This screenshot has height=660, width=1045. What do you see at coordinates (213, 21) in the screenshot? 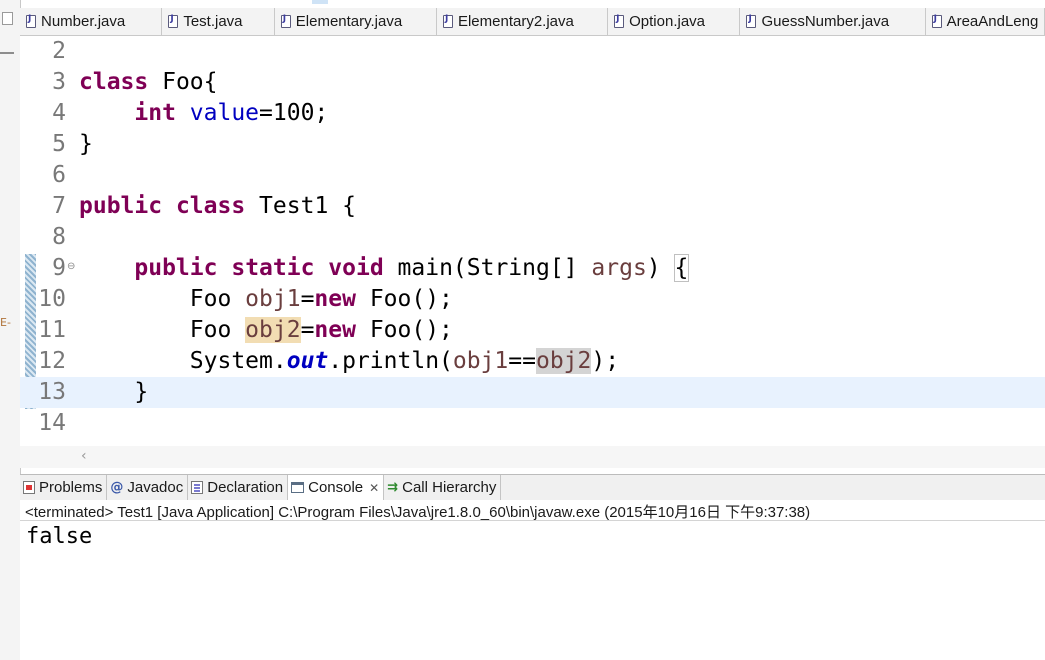
I see `tab-label: Test.java` at bounding box center [213, 21].